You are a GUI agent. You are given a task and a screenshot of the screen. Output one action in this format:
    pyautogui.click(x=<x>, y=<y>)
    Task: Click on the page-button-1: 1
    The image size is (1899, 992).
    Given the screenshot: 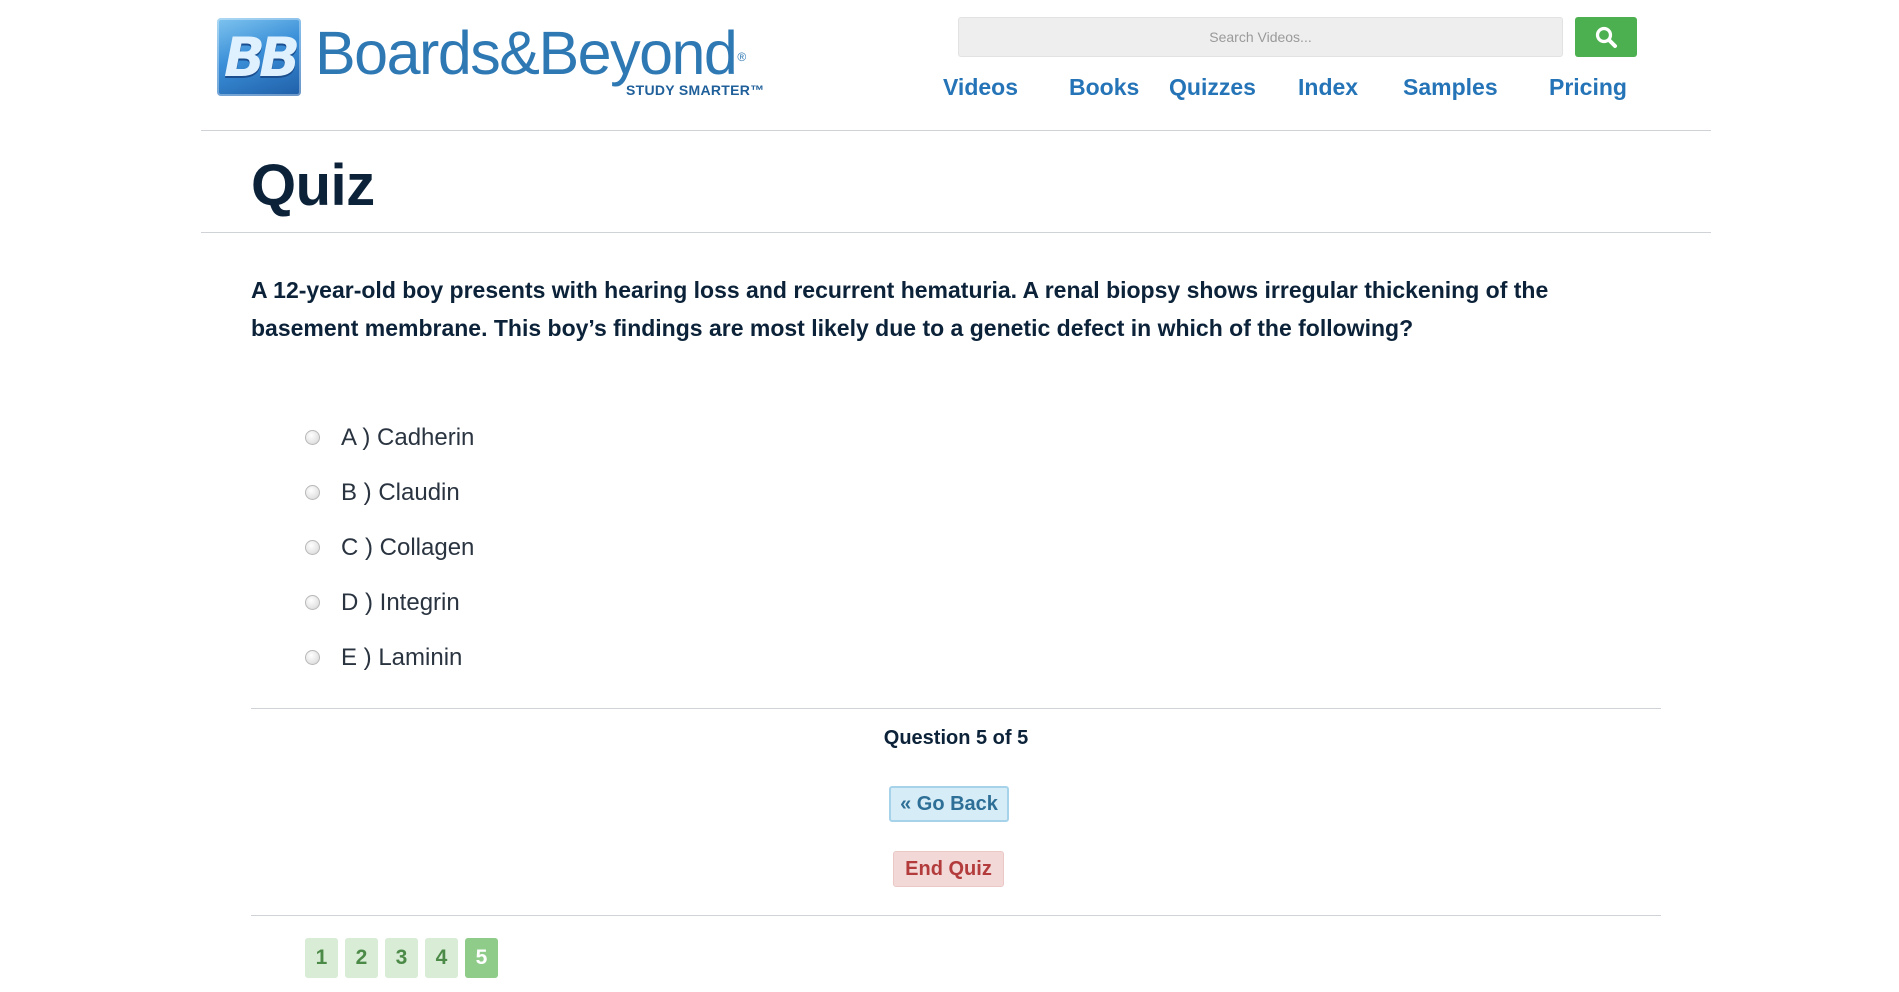 What is the action you would take?
    pyautogui.click(x=321, y=958)
    